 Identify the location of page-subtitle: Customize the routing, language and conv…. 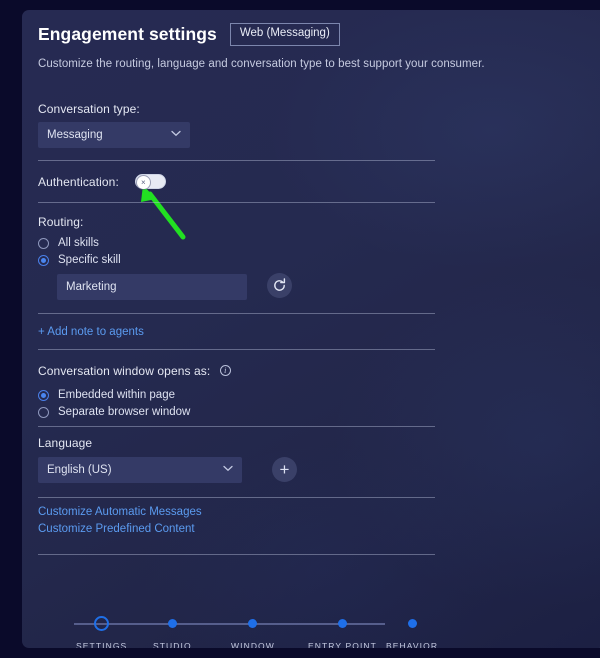
(261, 64).